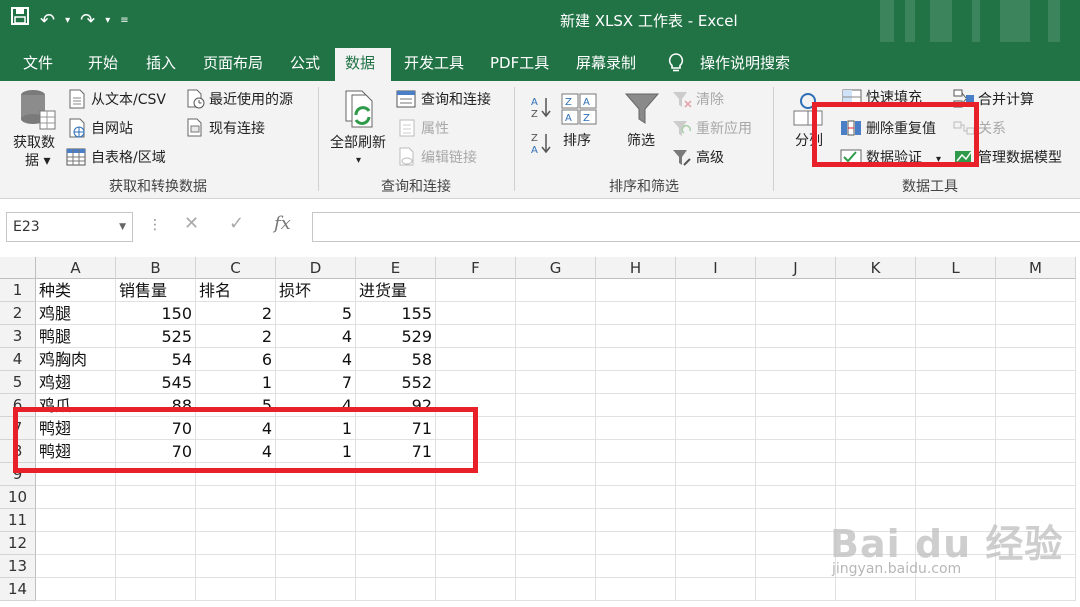 The height and width of the screenshot is (607, 1080). Describe the element at coordinates (47, 21) in the screenshot. I see `undo-icon: ↶` at that location.